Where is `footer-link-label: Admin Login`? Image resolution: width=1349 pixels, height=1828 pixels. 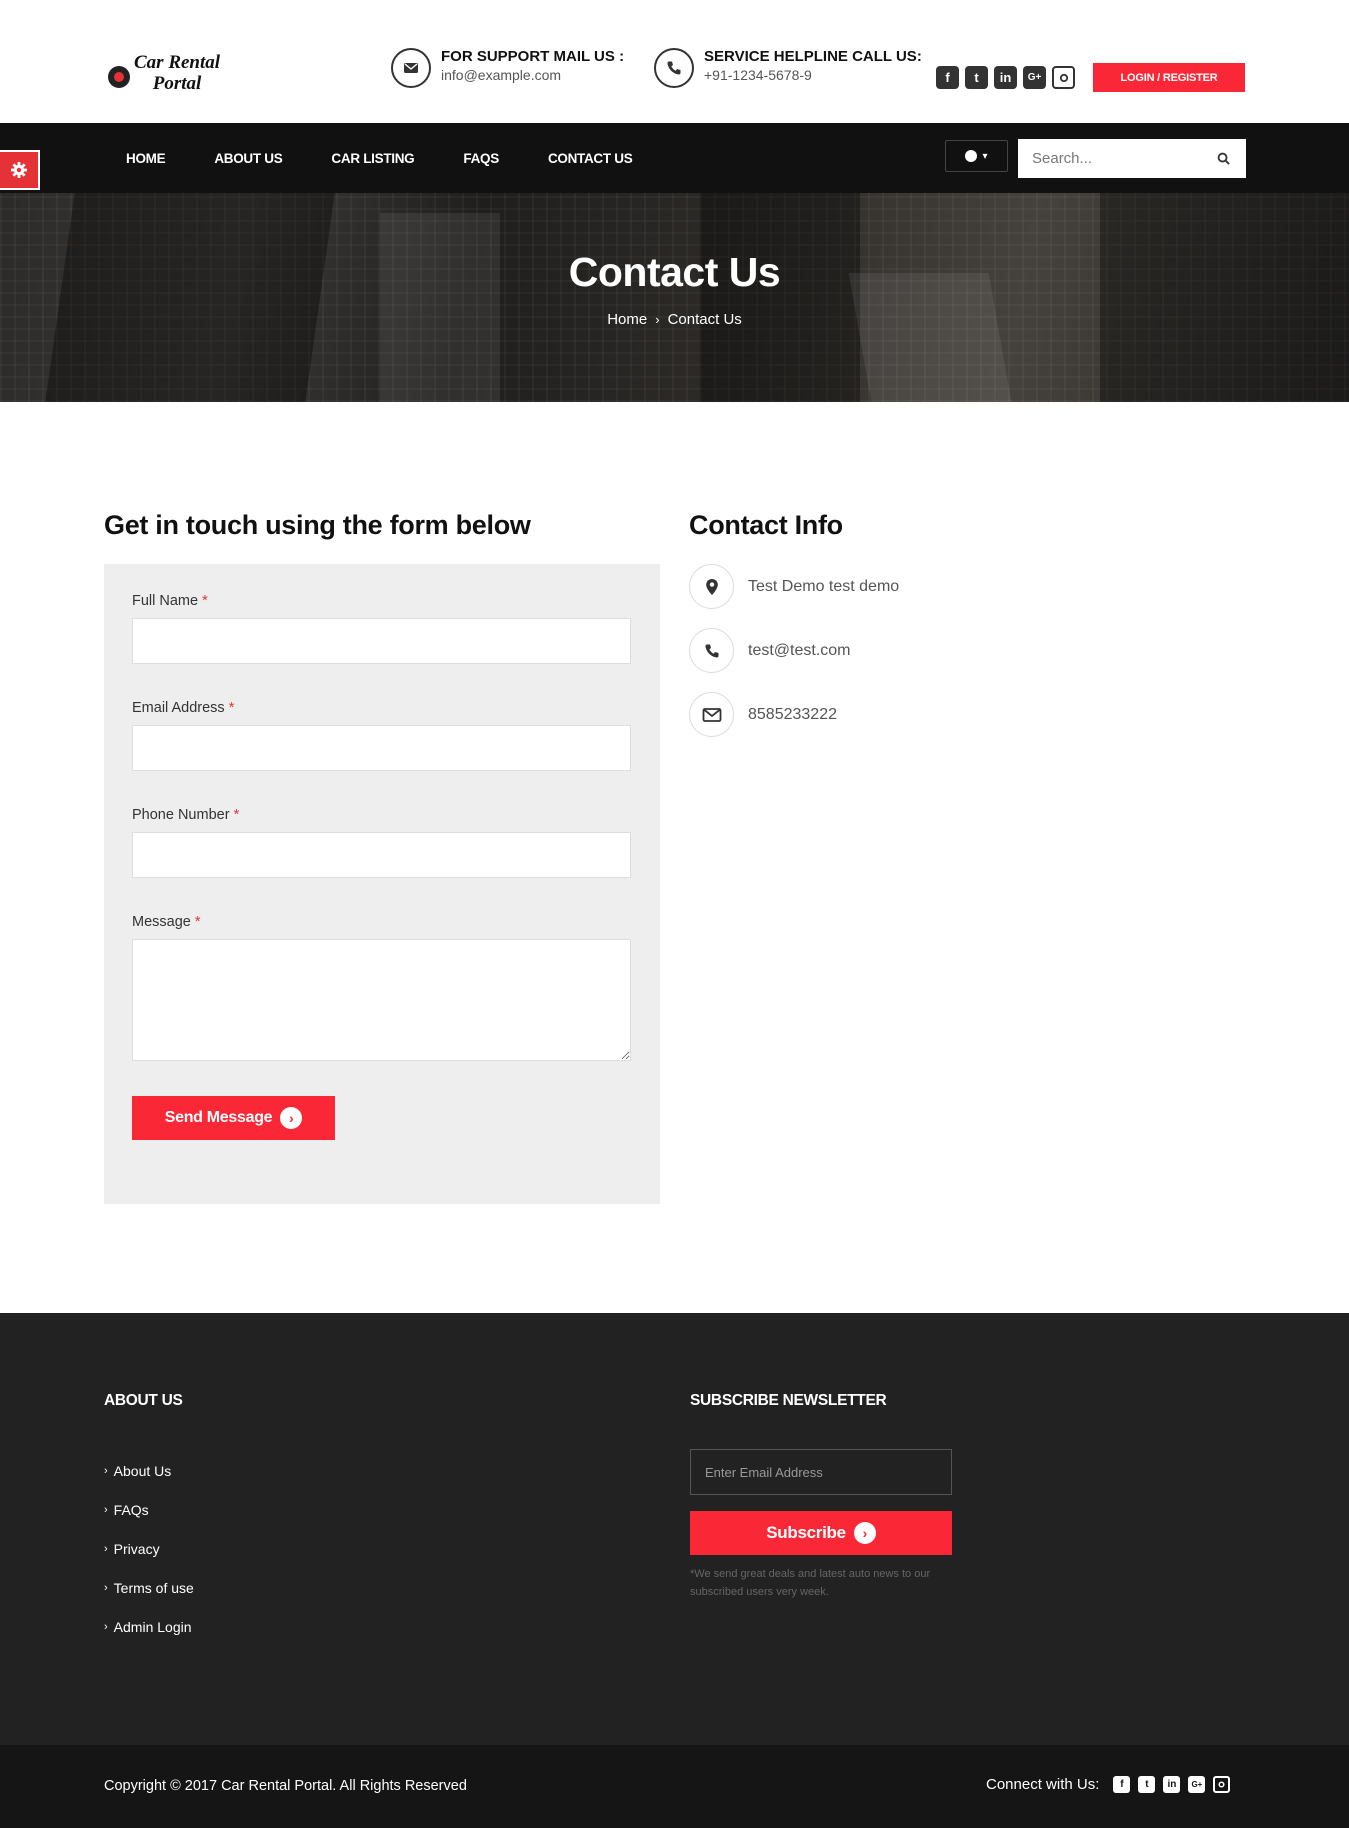 footer-link-label: Admin Login is located at coordinates (152, 1627).